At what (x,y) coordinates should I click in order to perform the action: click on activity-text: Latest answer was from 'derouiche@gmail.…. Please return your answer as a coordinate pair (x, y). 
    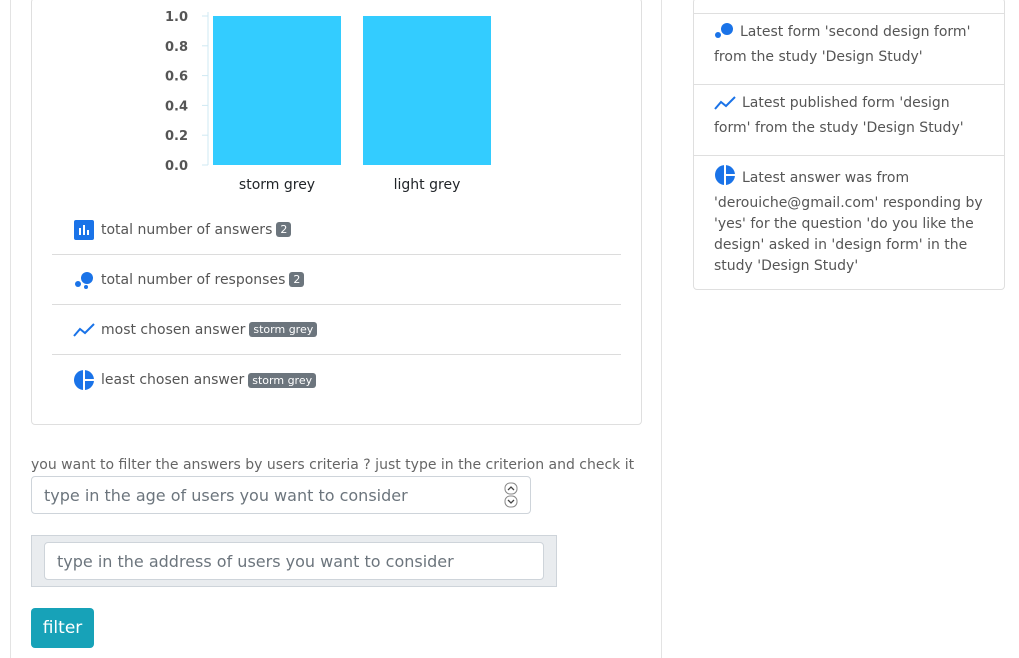
    Looking at the image, I should click on (848, 222).